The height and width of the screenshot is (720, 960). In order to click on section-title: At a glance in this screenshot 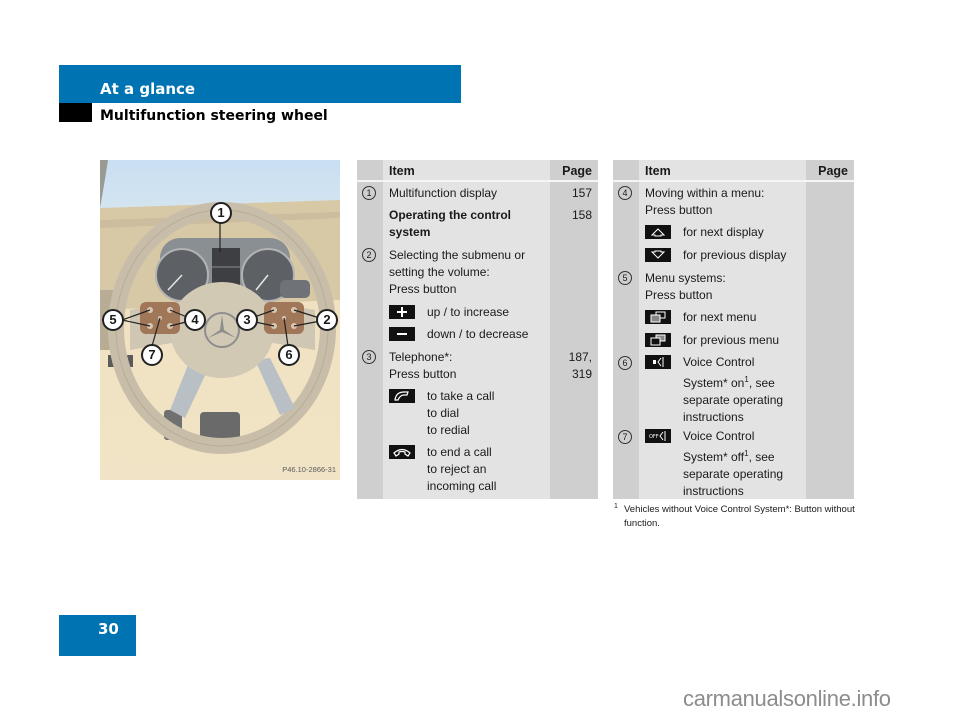, I will do `click(148, 89)`.